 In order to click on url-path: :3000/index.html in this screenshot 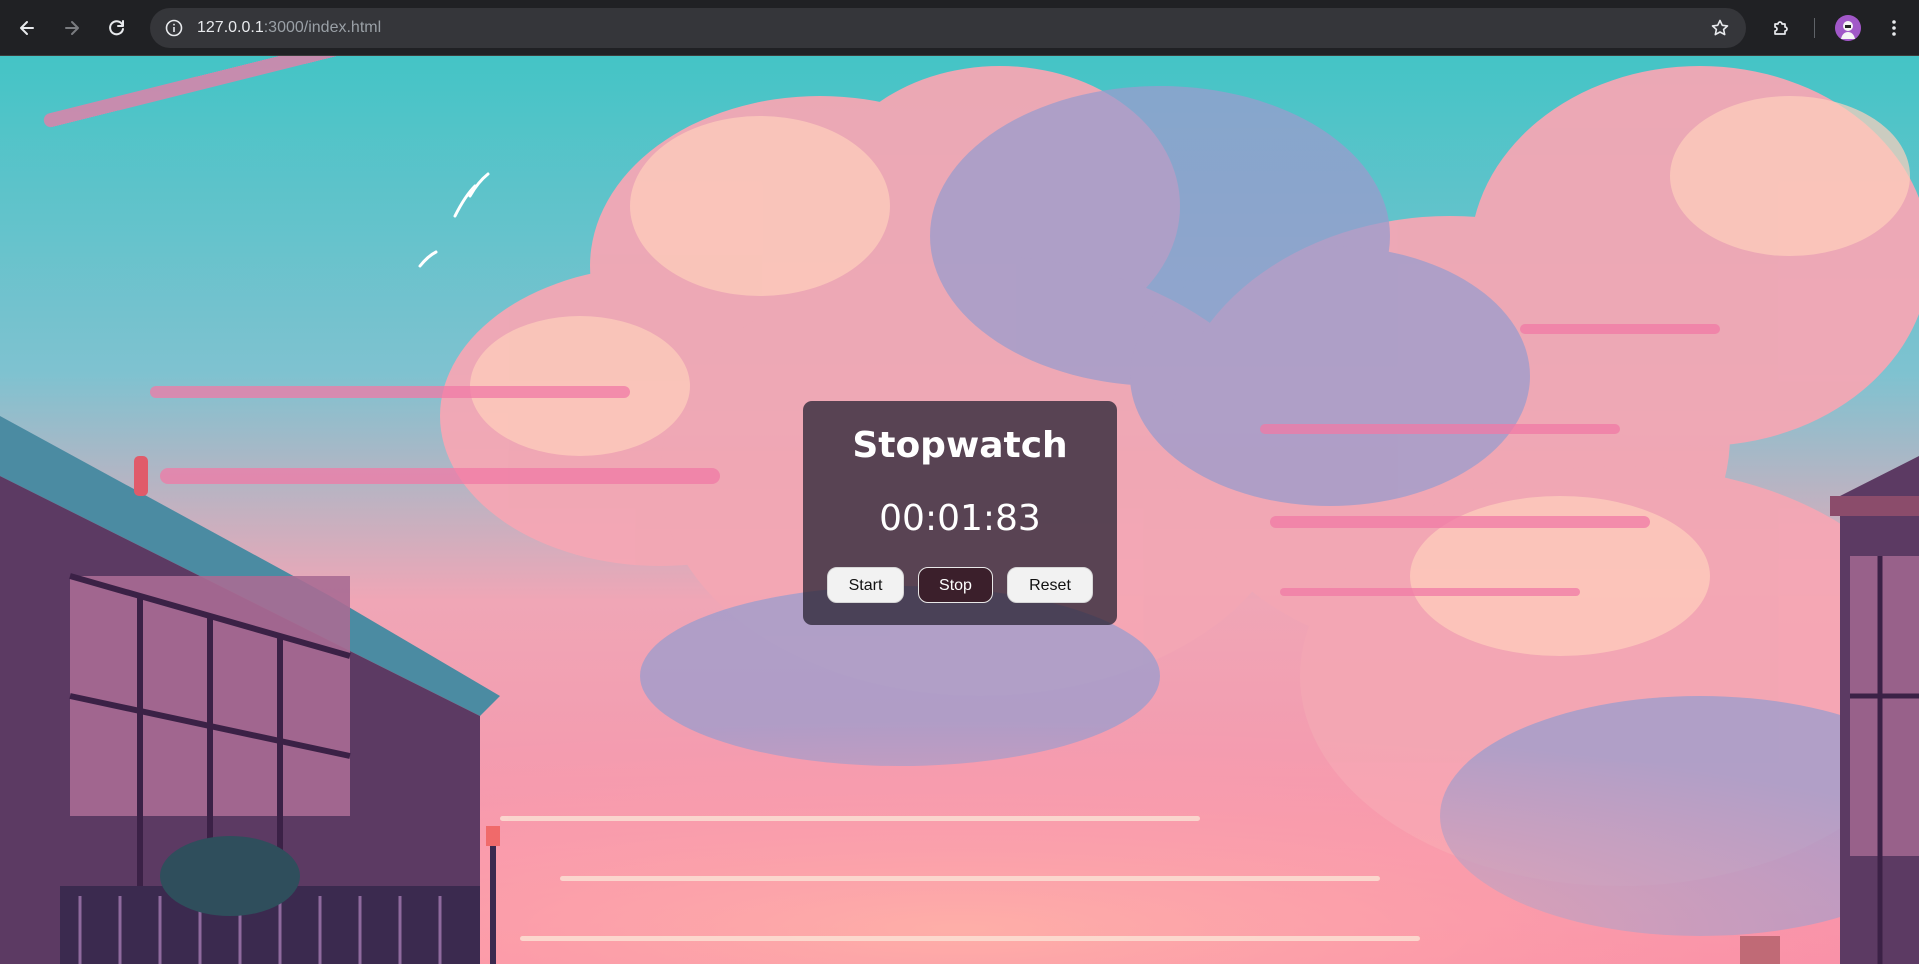, I will do `click(322, 27)`.